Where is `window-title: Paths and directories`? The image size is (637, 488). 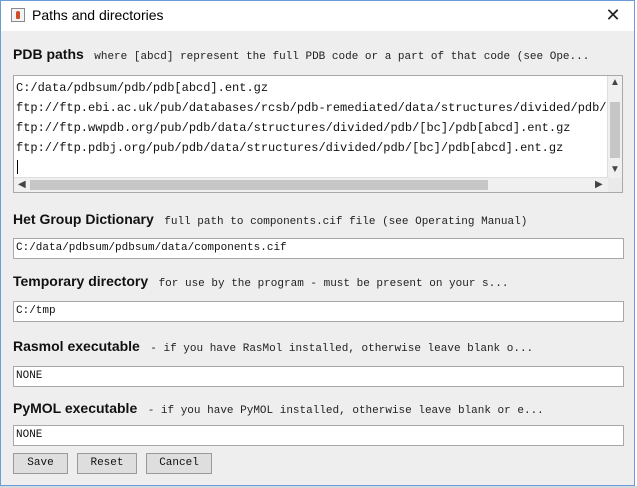
window-title: Paths and directories is located at coordinates (98, 15).